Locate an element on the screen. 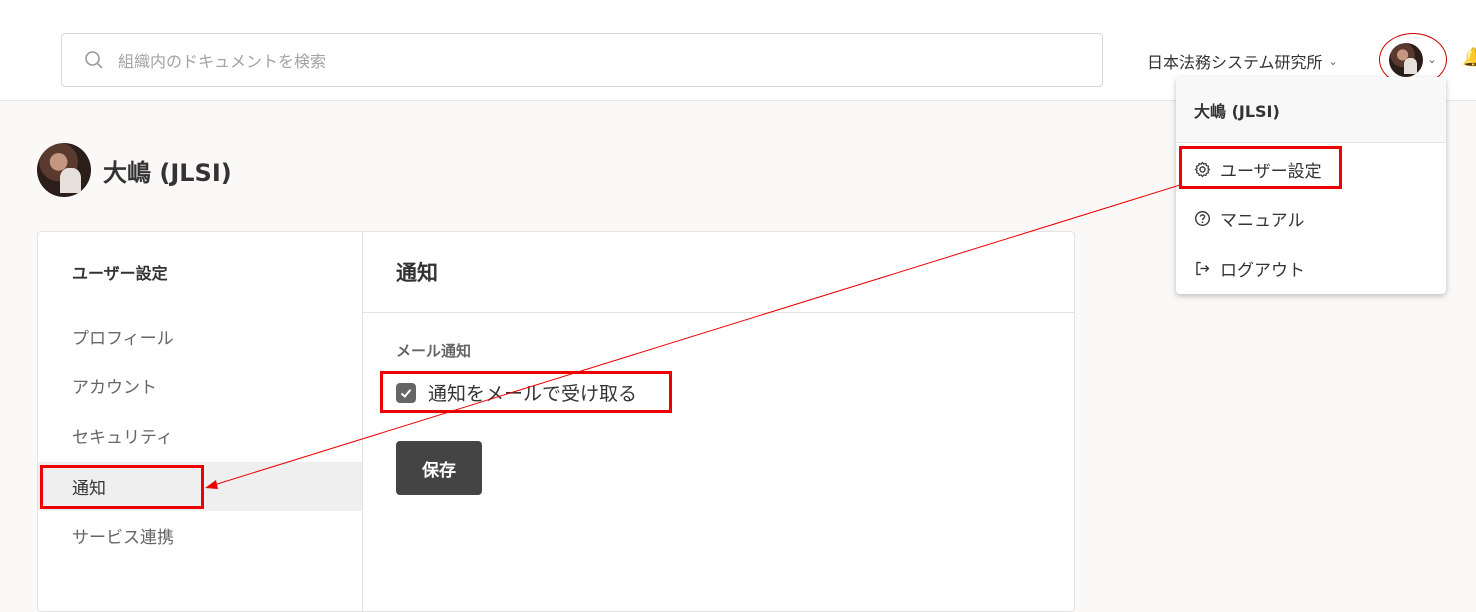 This screenshot has width=1476, height=612. search-placeholder: 組織内のドキュメントを検索 is located at coordinates (222, 61).